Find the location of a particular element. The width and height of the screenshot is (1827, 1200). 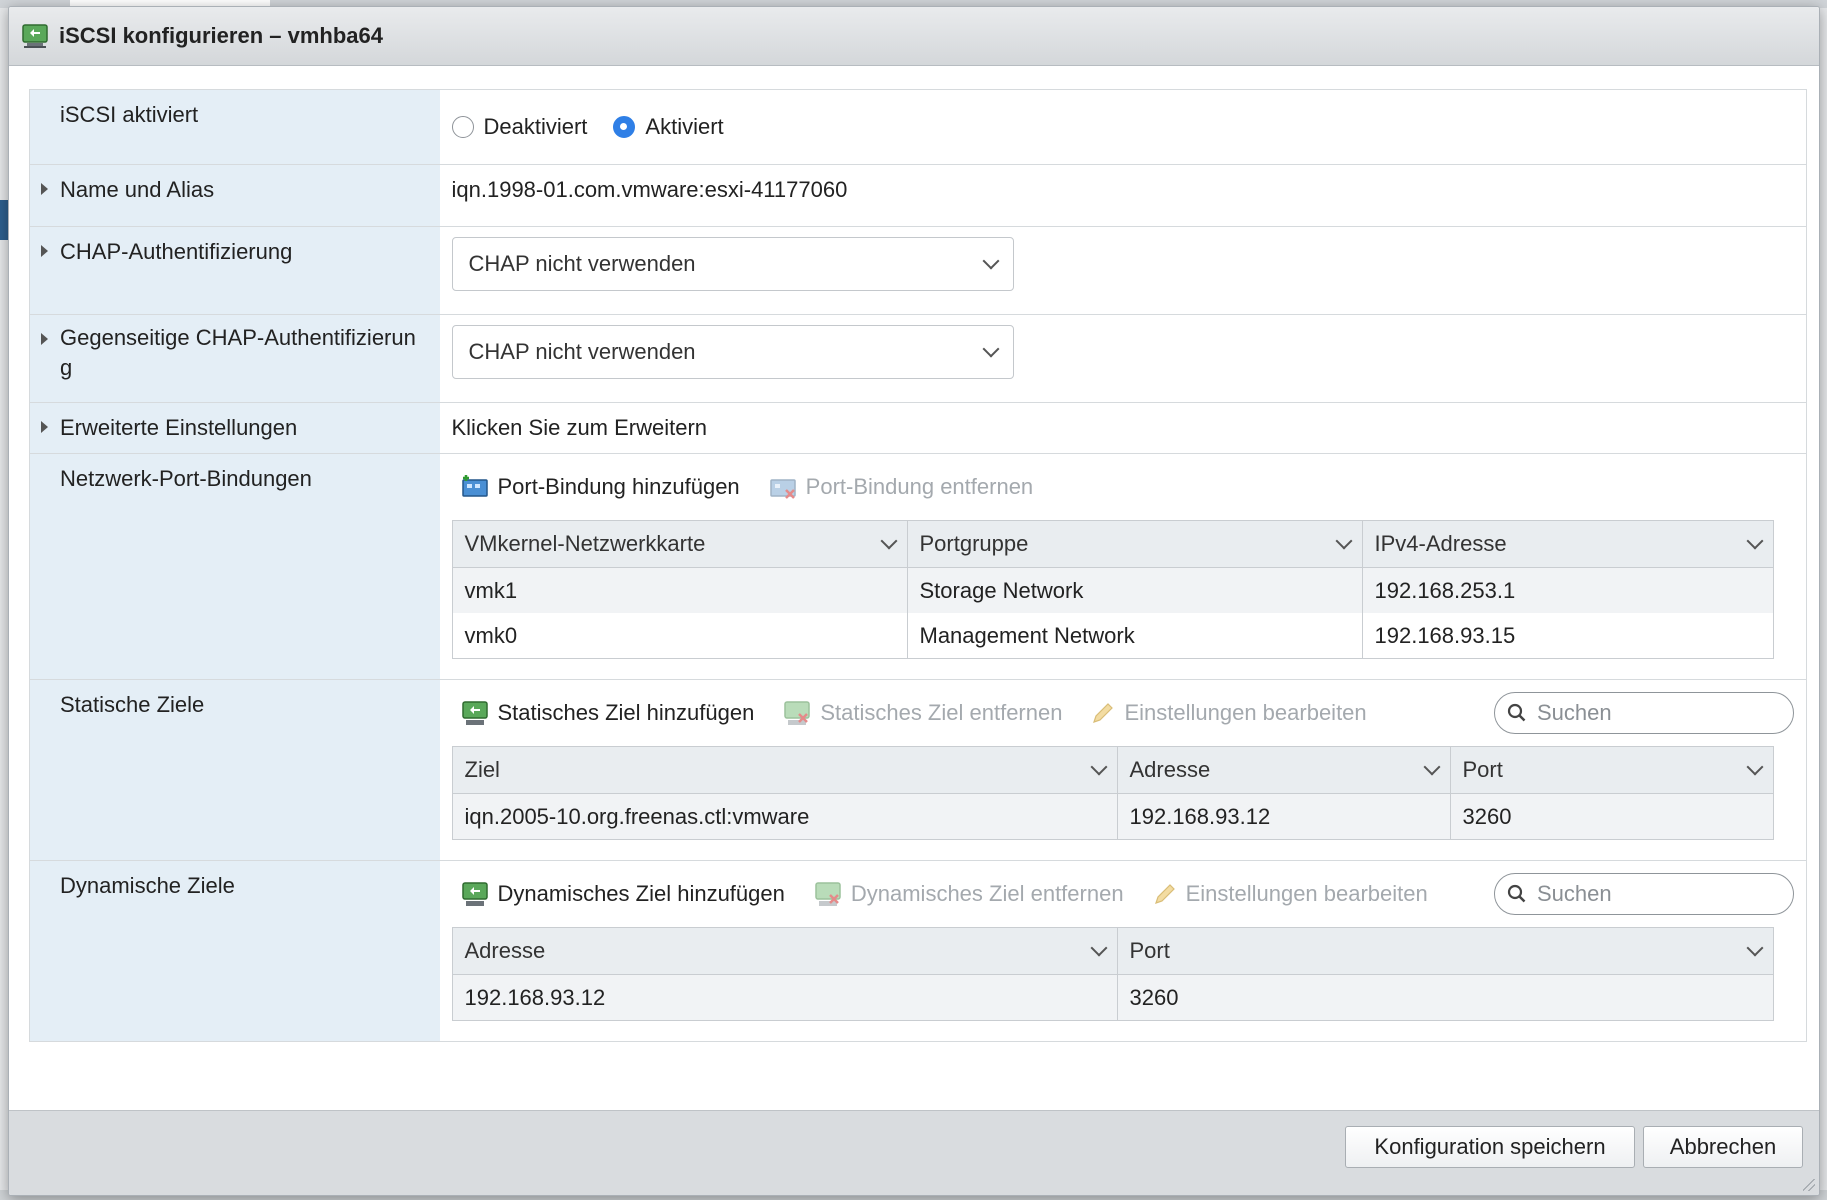

add-static-target-label: Statisches Ziel hinzufügen is located at coordinates (626, 712).